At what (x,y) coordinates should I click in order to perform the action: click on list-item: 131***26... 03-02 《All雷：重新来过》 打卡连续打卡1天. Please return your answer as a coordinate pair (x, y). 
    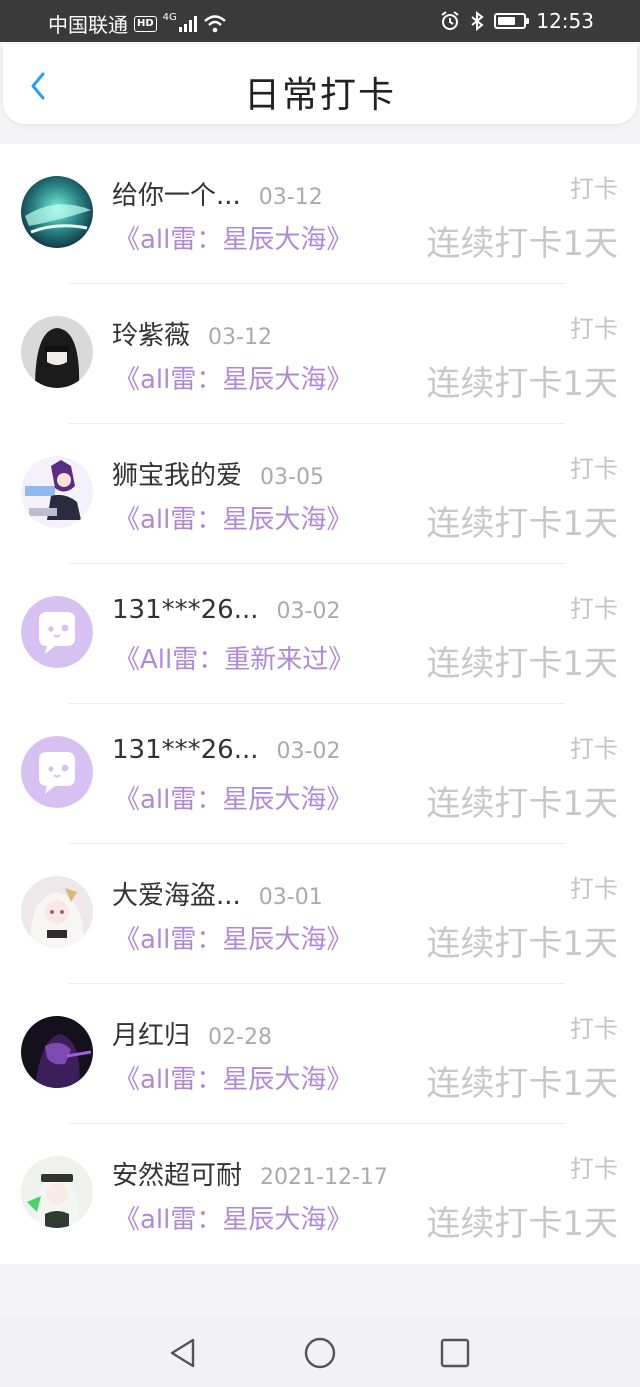
    Looking at the image, I should click on (320, 634).